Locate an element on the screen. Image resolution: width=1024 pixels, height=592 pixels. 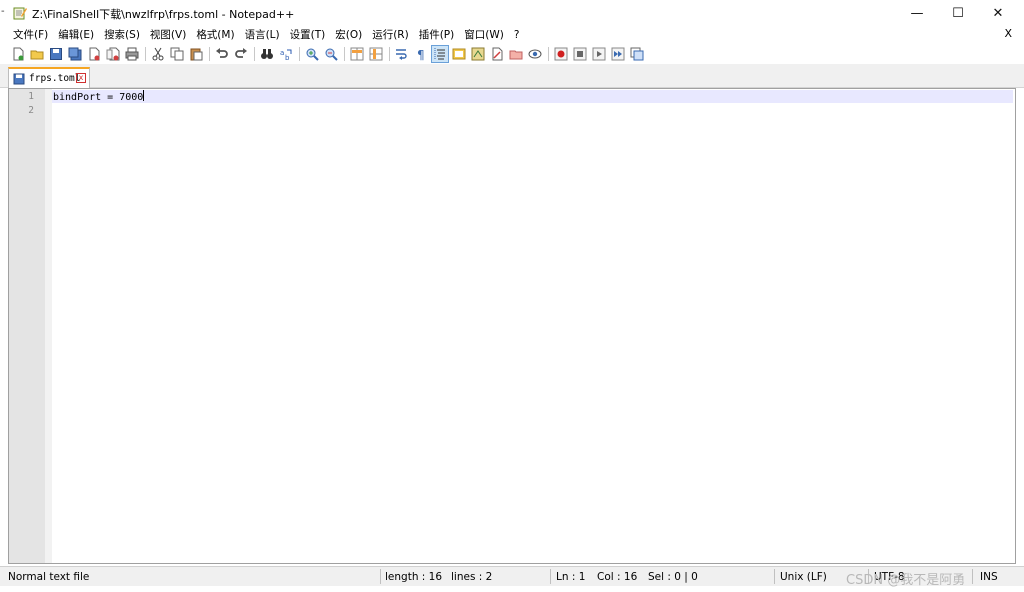
toolbar: ab ¶ is located at coordinates (512, 54).